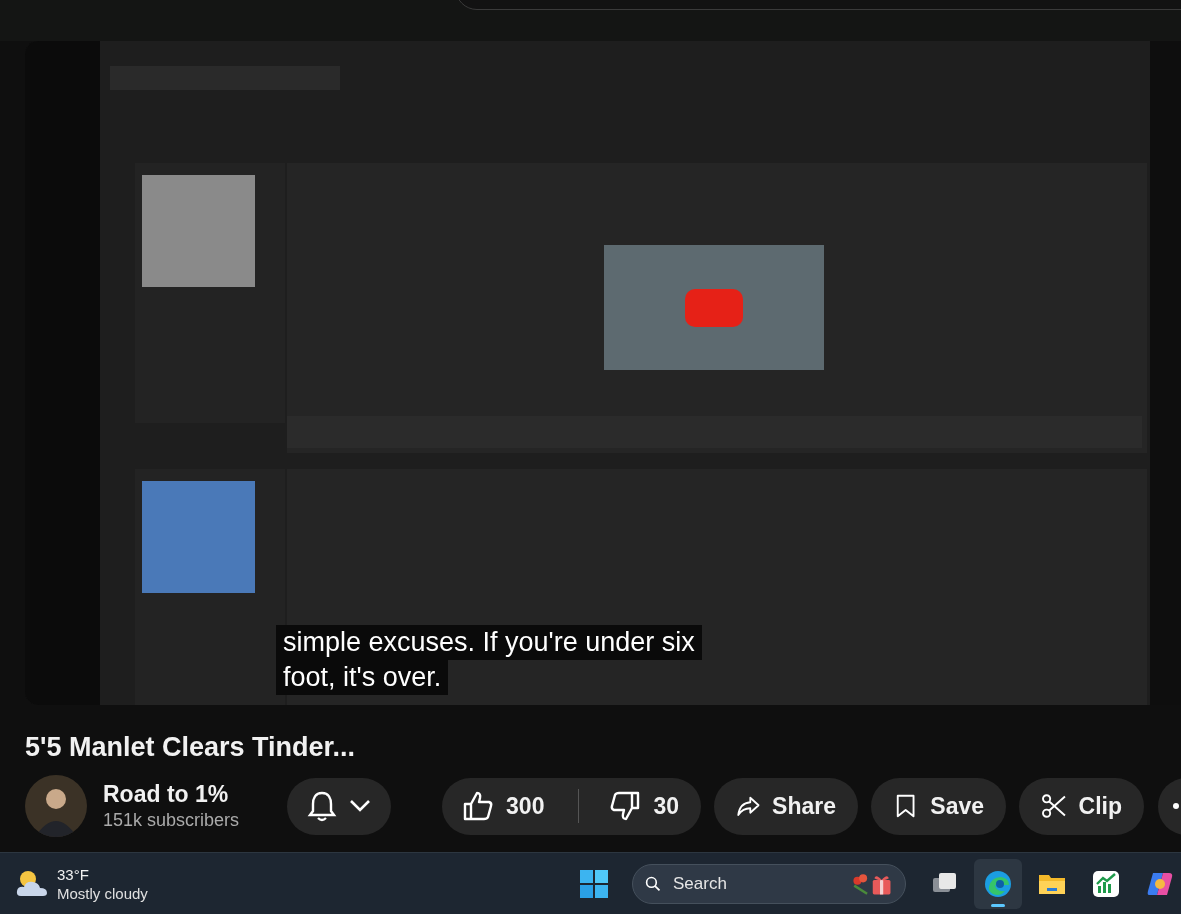 The height and width of the screenshot is (914, 1181). What do you see at coordinates (1082, 806) in the screenshot?
I see `clip-button: Clip` at bounding box center [1082, 806].